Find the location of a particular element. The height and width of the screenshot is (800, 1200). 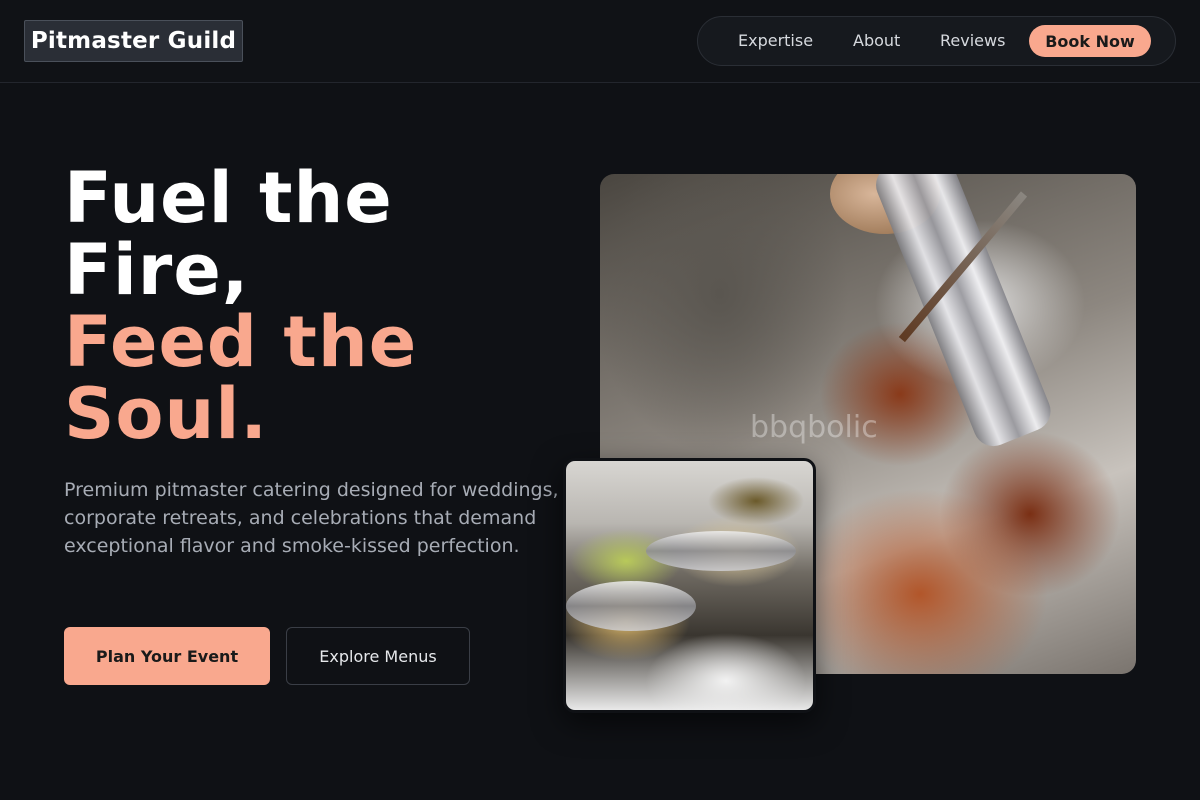

brand-logo: Pitmaster Guild is located at coordinates (133, 41).